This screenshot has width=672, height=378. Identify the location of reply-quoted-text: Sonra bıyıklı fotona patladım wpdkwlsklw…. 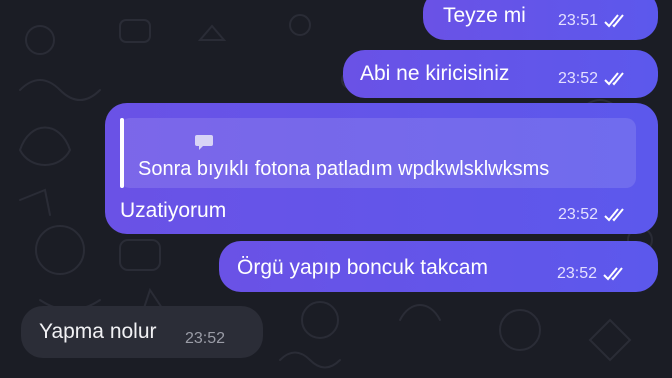
(344, 169).